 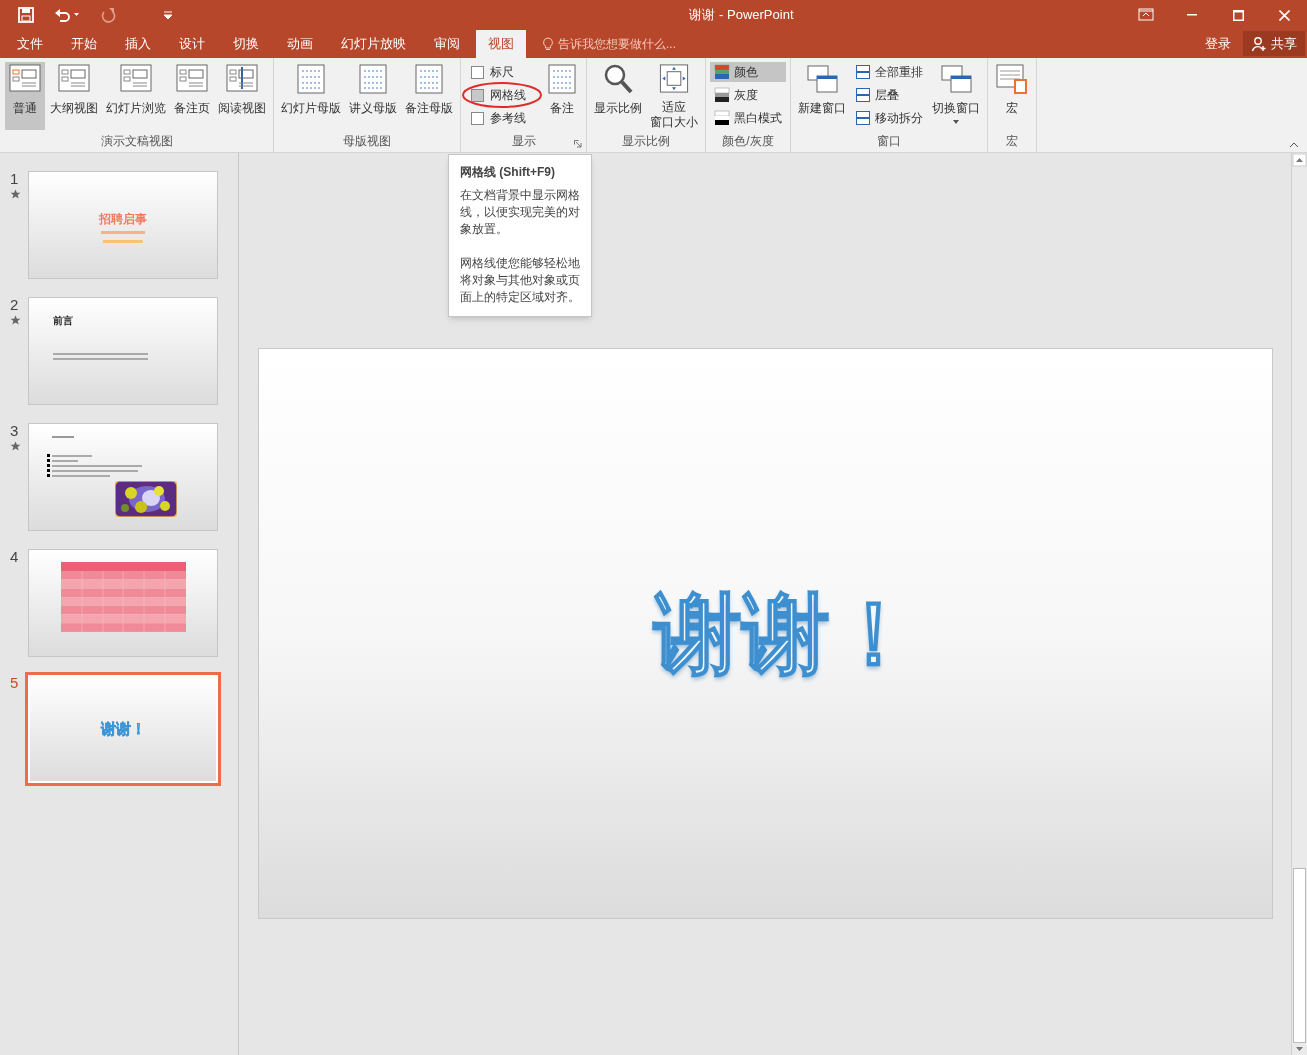 What do you see at coordinates (748, 141) in the screenshot?
I see `group-label: 颜色/灰度` at bounding box center [748, 141].